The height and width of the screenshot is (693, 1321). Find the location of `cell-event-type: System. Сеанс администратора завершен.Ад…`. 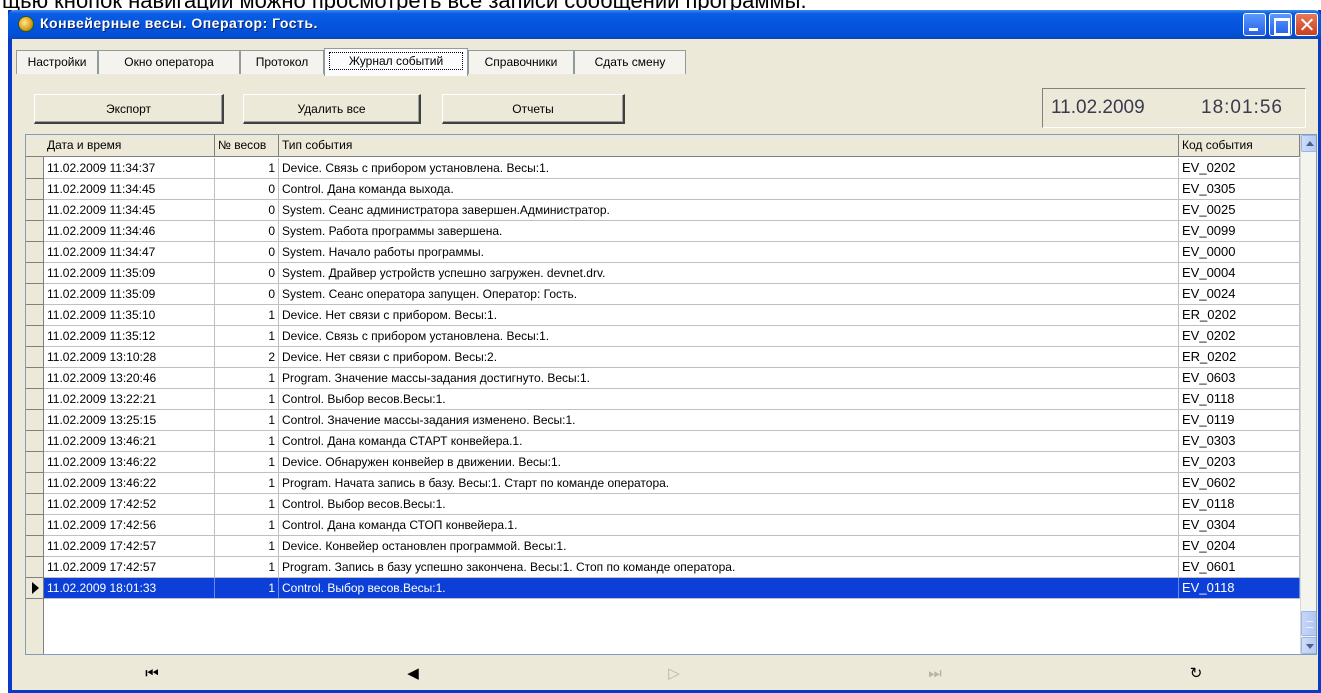

cell-event-type: System. Сеанс администратора завершен.Ад… is located at coordinates (729, 210).